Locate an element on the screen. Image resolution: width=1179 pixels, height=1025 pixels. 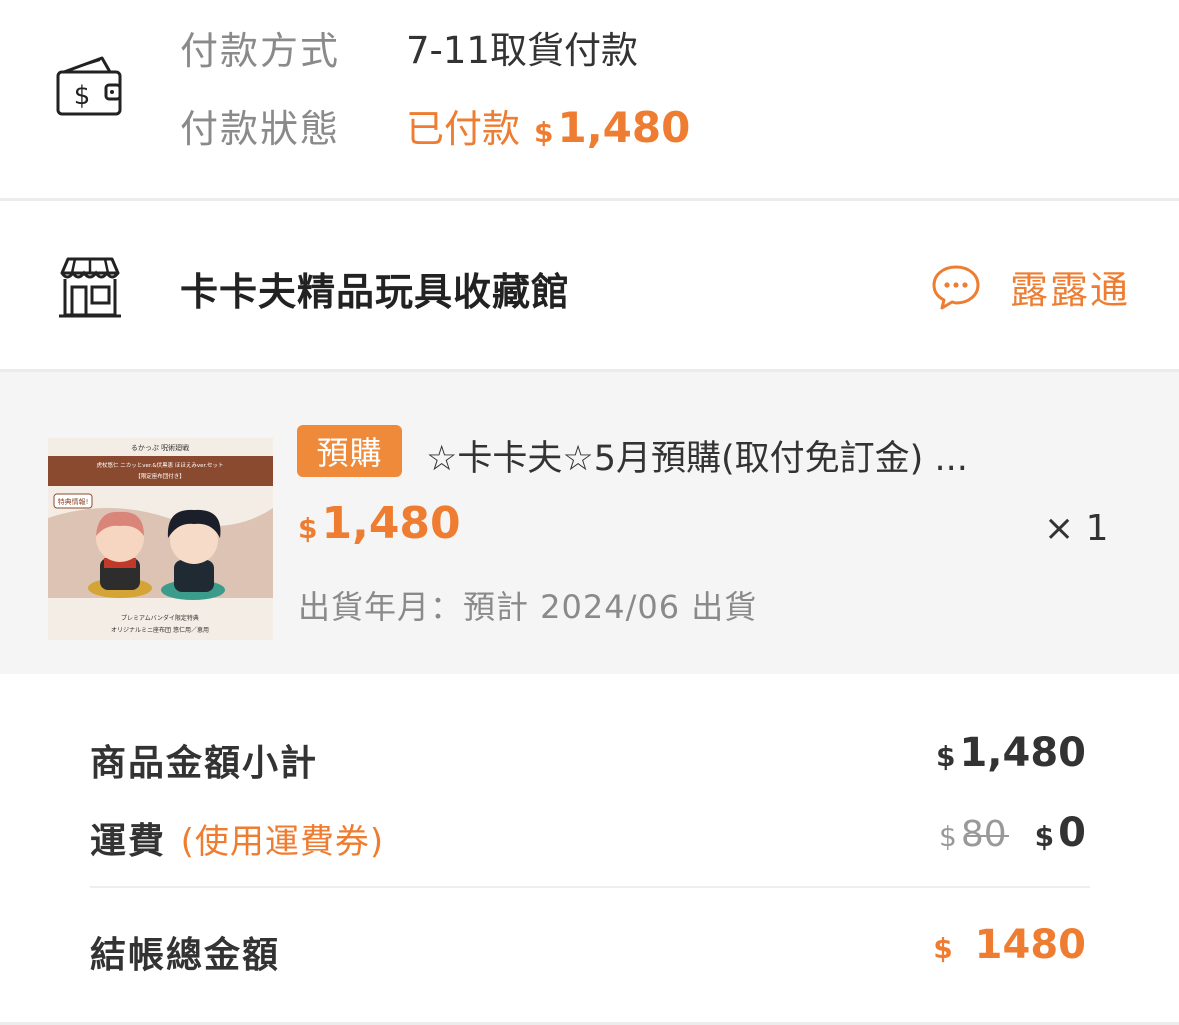
thumb-line2: 【限定座布団付き】 is located at coordinates (160, 476).